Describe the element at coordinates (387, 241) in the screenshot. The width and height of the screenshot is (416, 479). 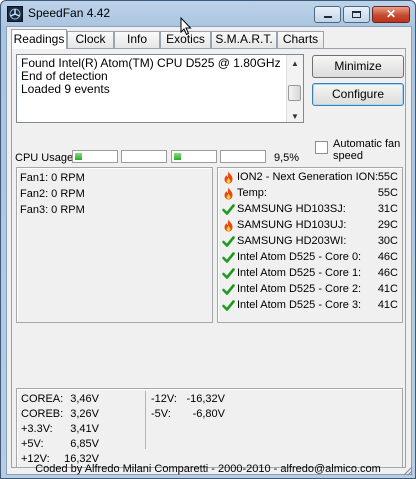
I see `temp-value: 30C` at that location.